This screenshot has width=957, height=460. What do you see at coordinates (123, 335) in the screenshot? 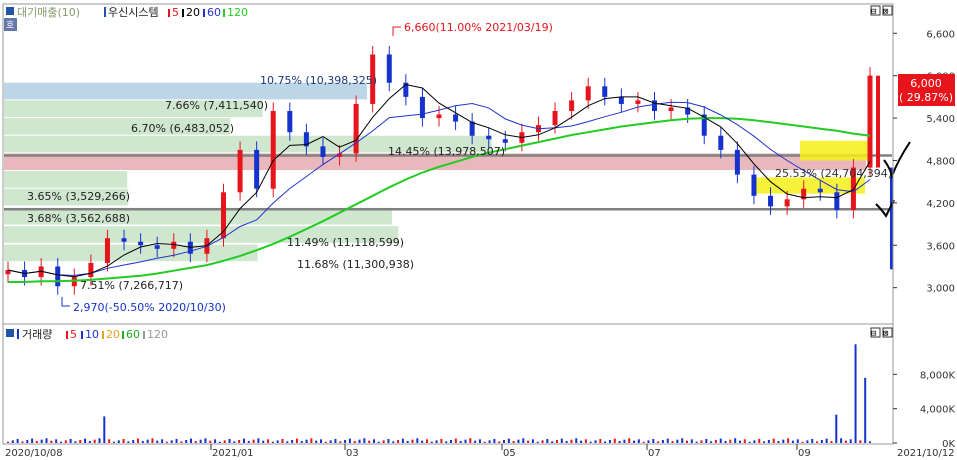
I see `legend-vma60-swatch` at bounding box center [123, 335].